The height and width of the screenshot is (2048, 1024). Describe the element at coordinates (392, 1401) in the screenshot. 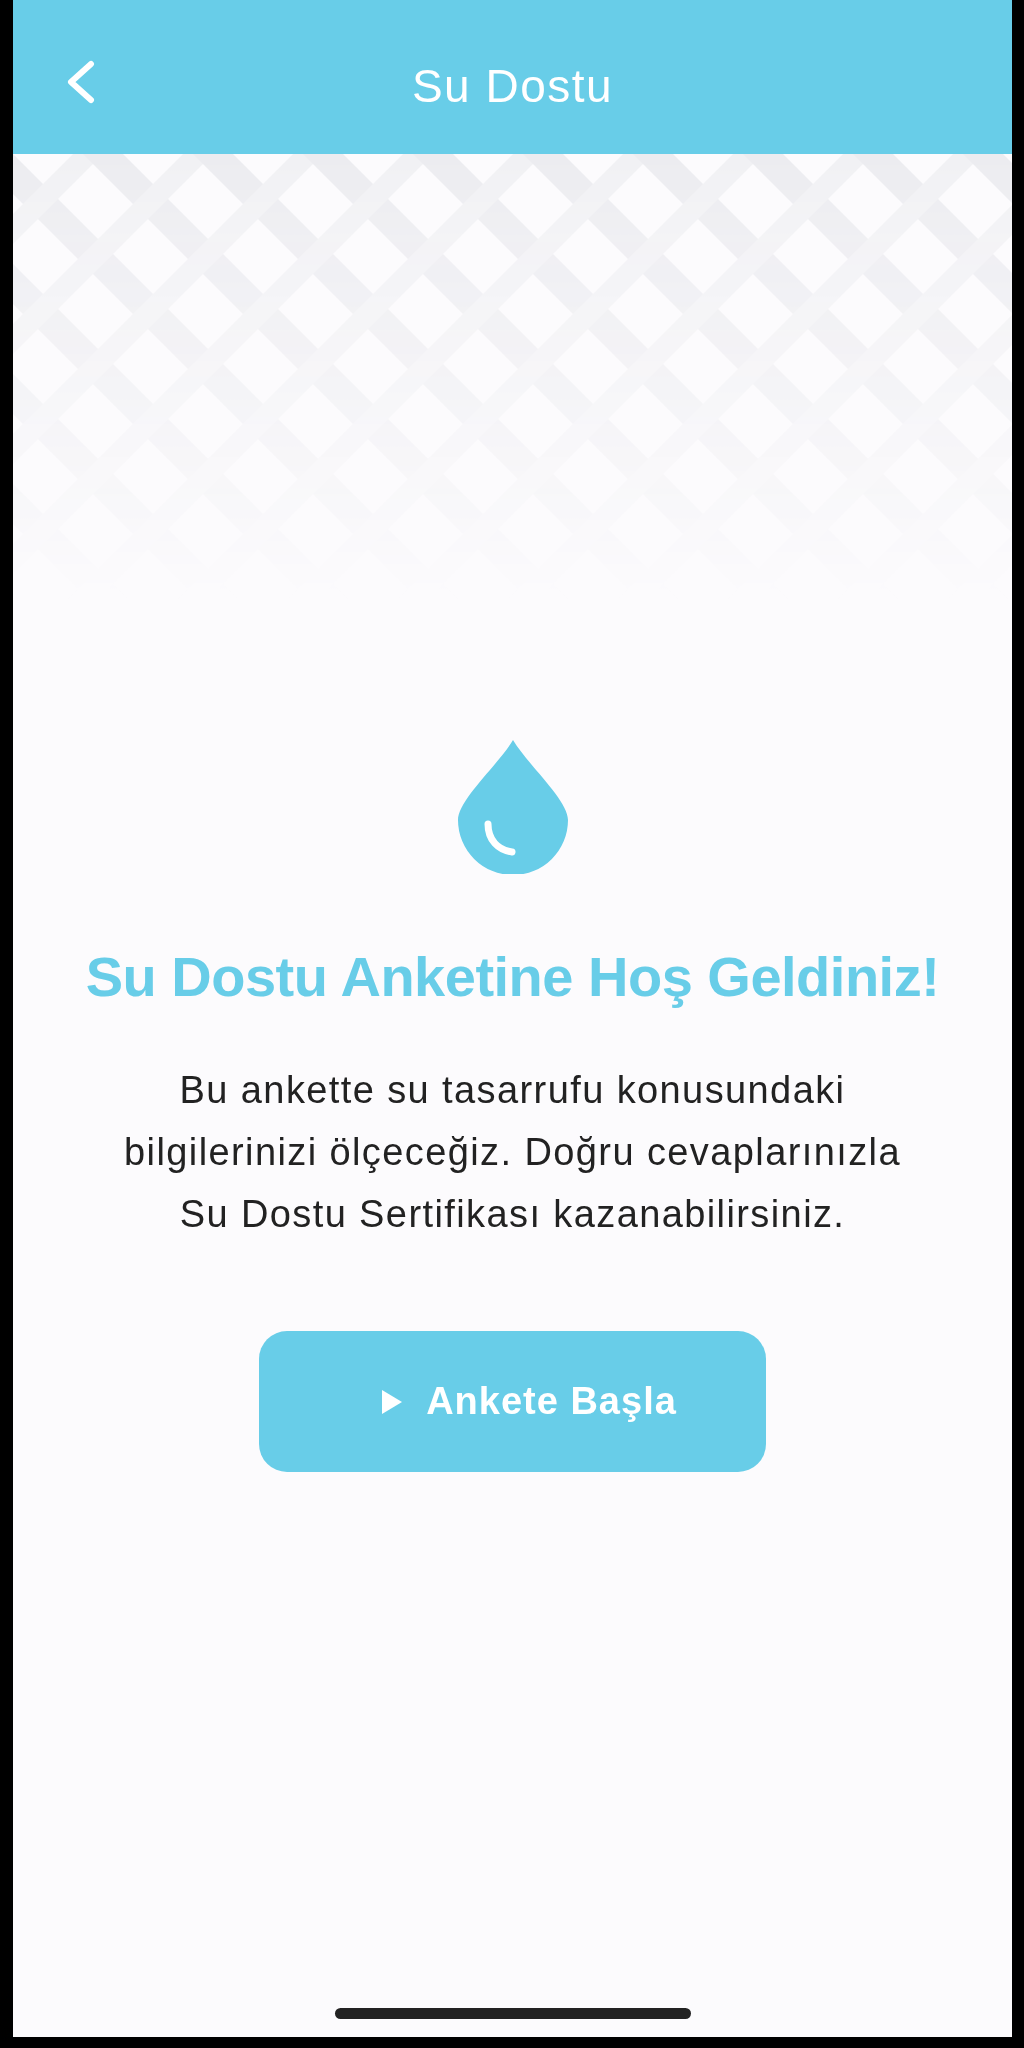

I see `play-icon` at that location.